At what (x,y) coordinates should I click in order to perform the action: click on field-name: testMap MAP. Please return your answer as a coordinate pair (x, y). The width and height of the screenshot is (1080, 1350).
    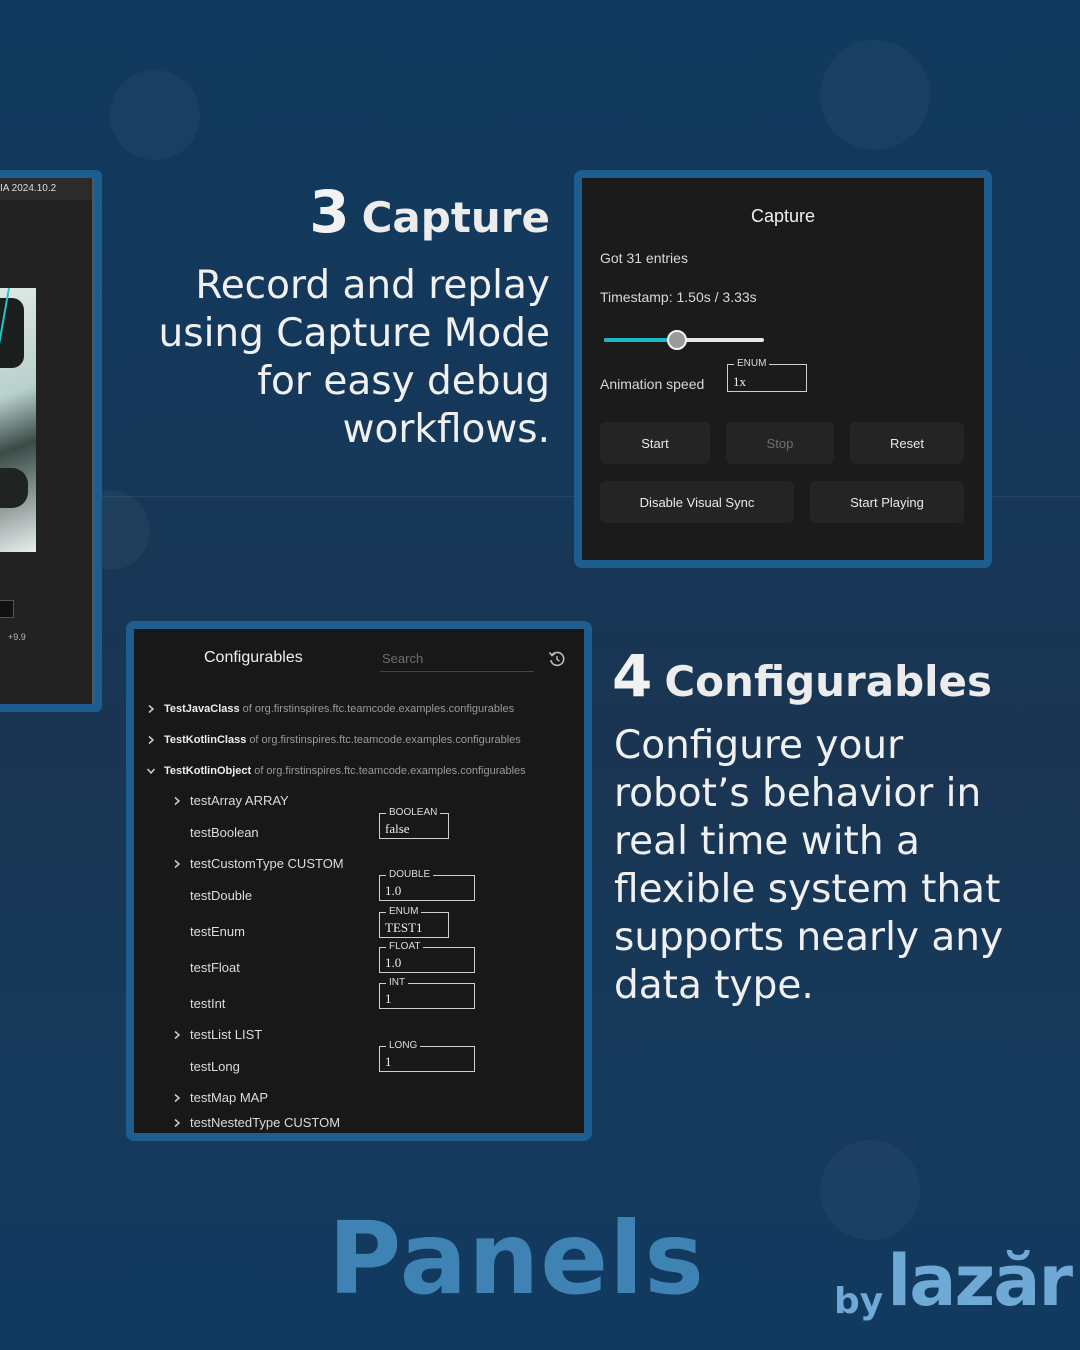
    Looking at the image, I should click on (229, 1097).